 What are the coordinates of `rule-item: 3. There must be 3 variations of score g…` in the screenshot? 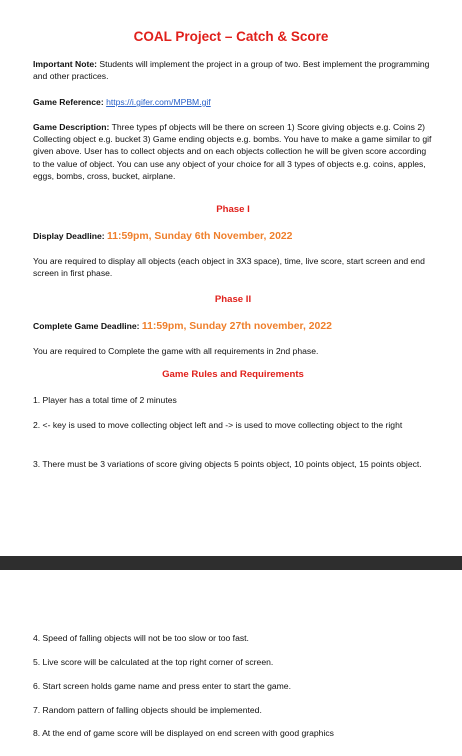 It's located at (227, 464).